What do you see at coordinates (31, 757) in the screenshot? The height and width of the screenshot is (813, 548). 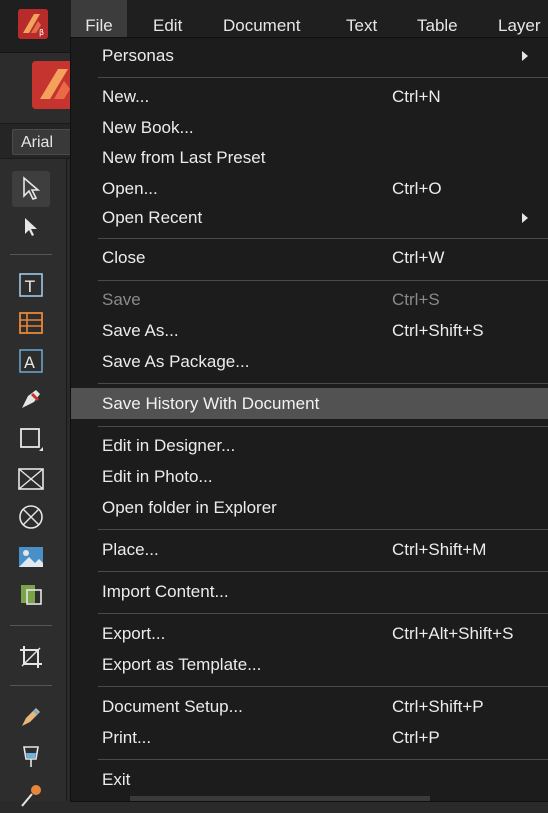 I see `fill-tool-icon` at bounding box center [31, 757].